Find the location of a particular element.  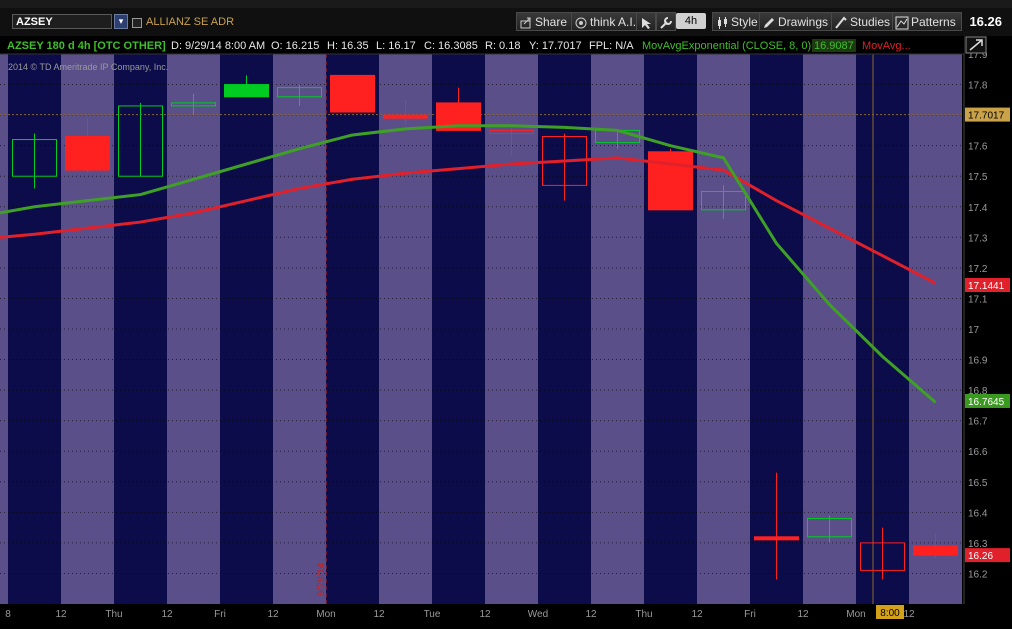

y-tick-label: 16.6 is located at coordinates (978, 452).